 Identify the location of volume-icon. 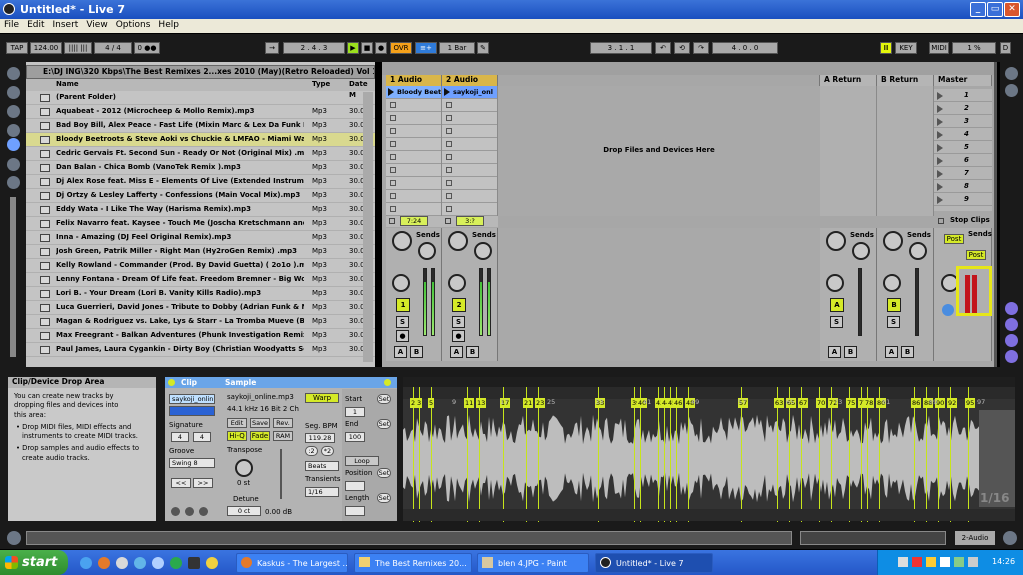
(973, 562).